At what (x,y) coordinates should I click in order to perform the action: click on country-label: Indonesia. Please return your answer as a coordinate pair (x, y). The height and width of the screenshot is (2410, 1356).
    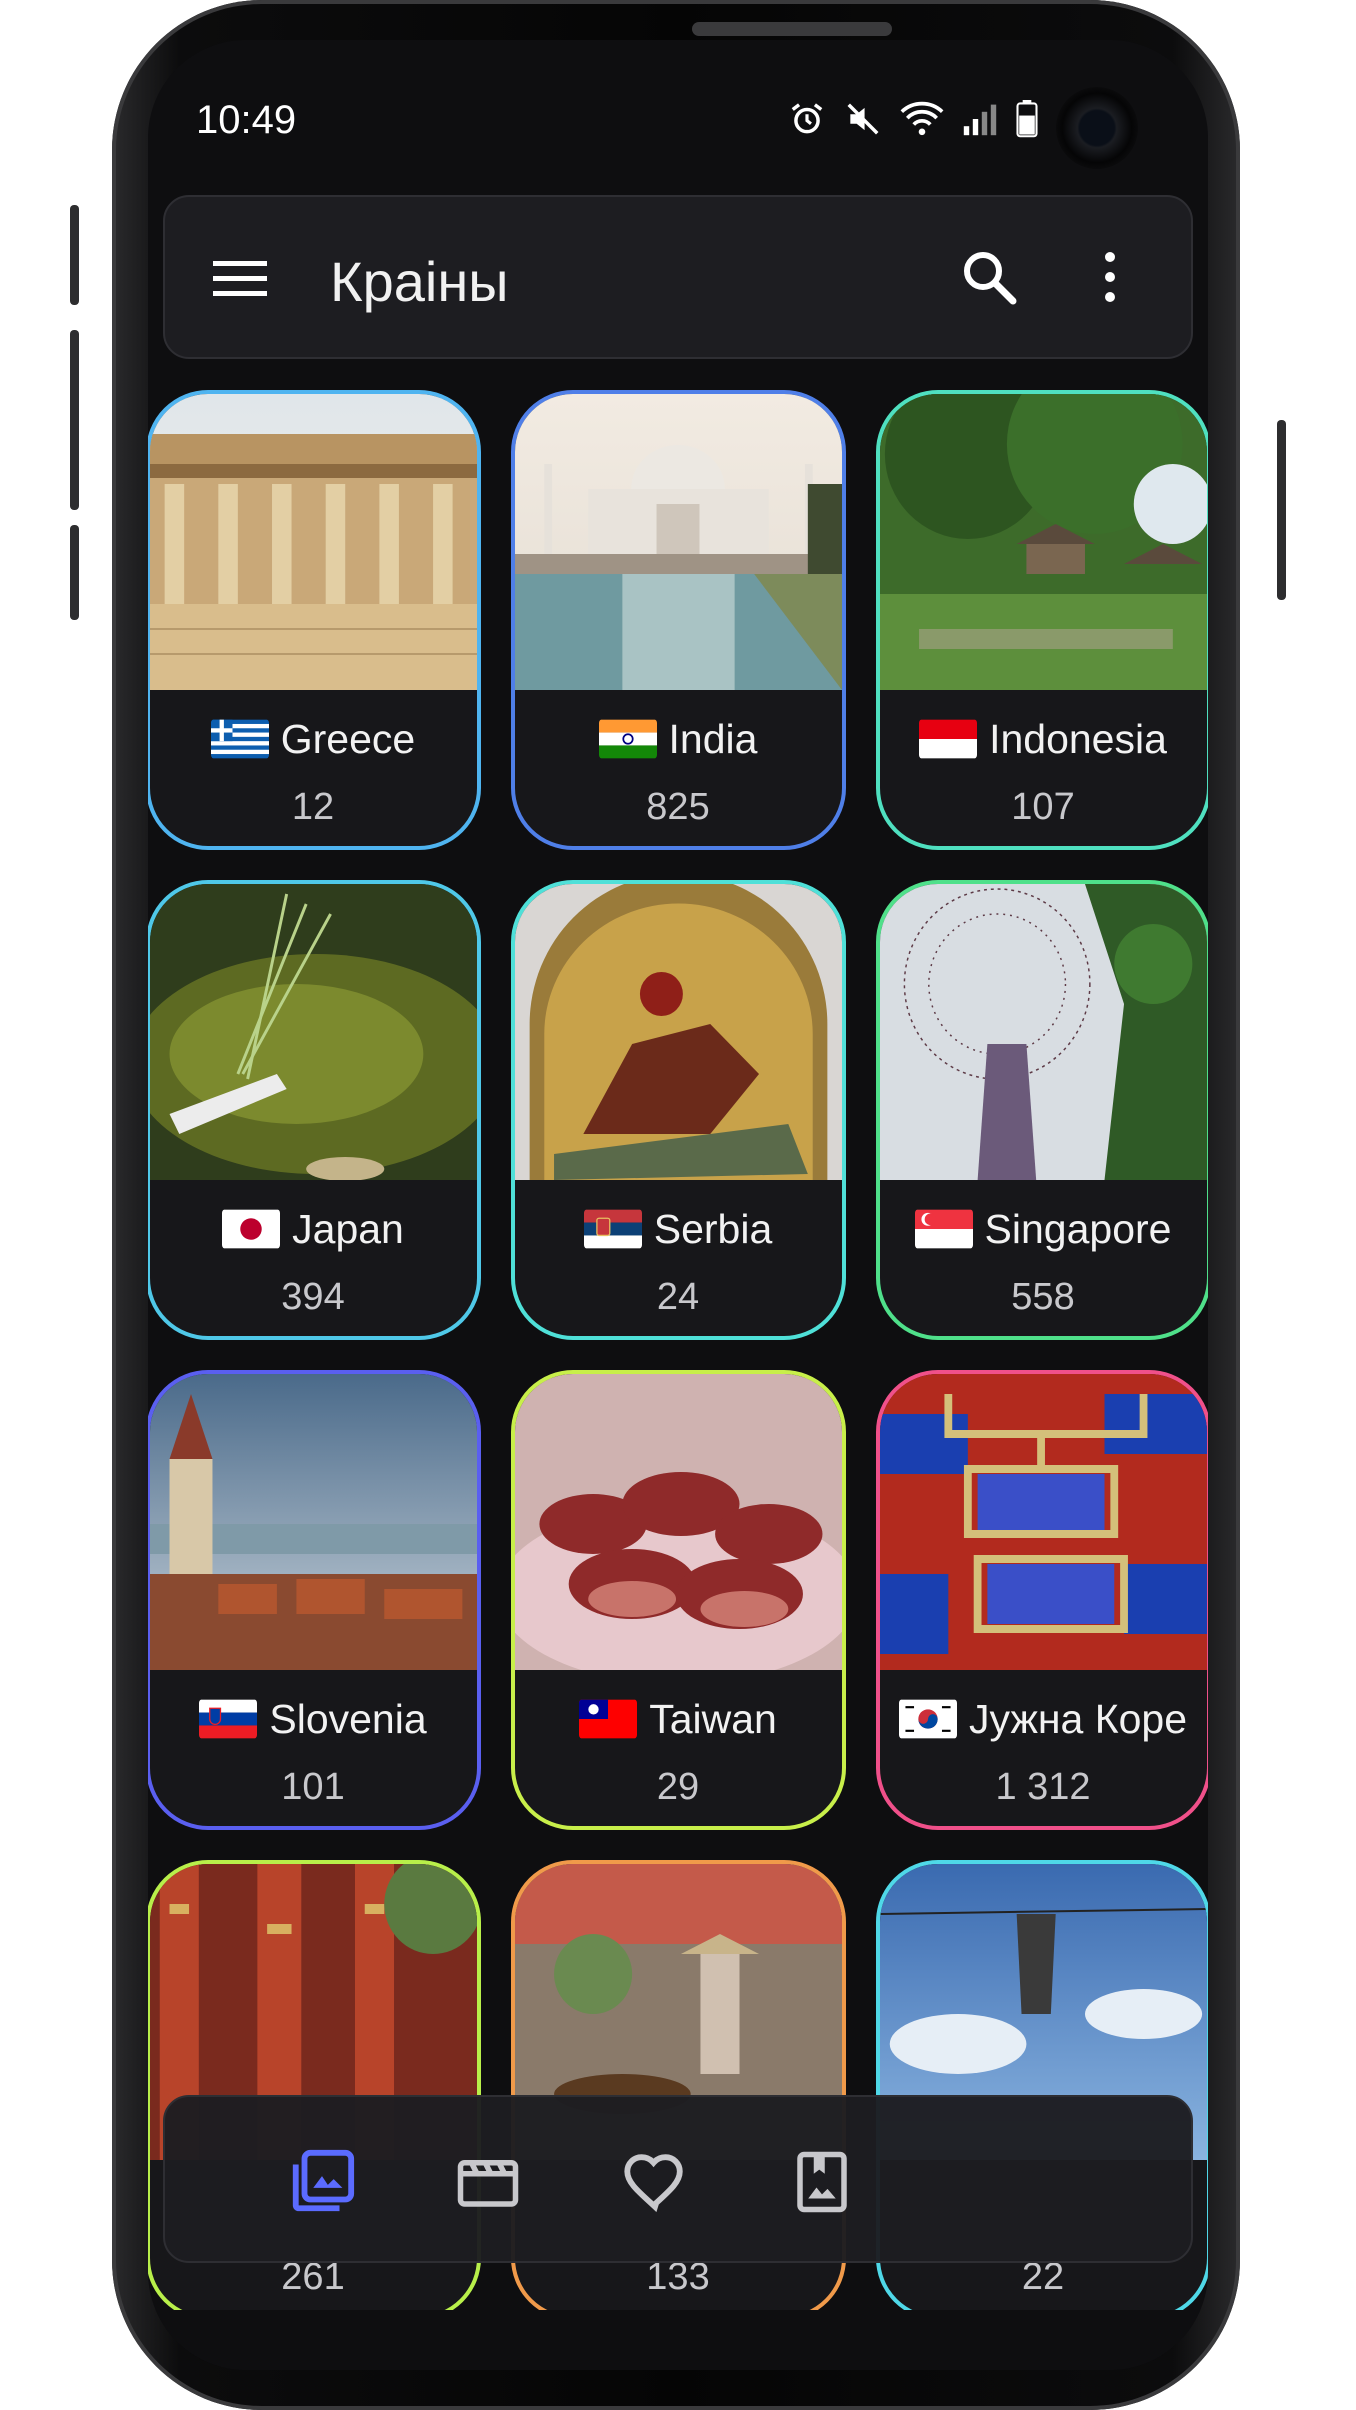
    Looking at the image, I should click on (1043, 739).